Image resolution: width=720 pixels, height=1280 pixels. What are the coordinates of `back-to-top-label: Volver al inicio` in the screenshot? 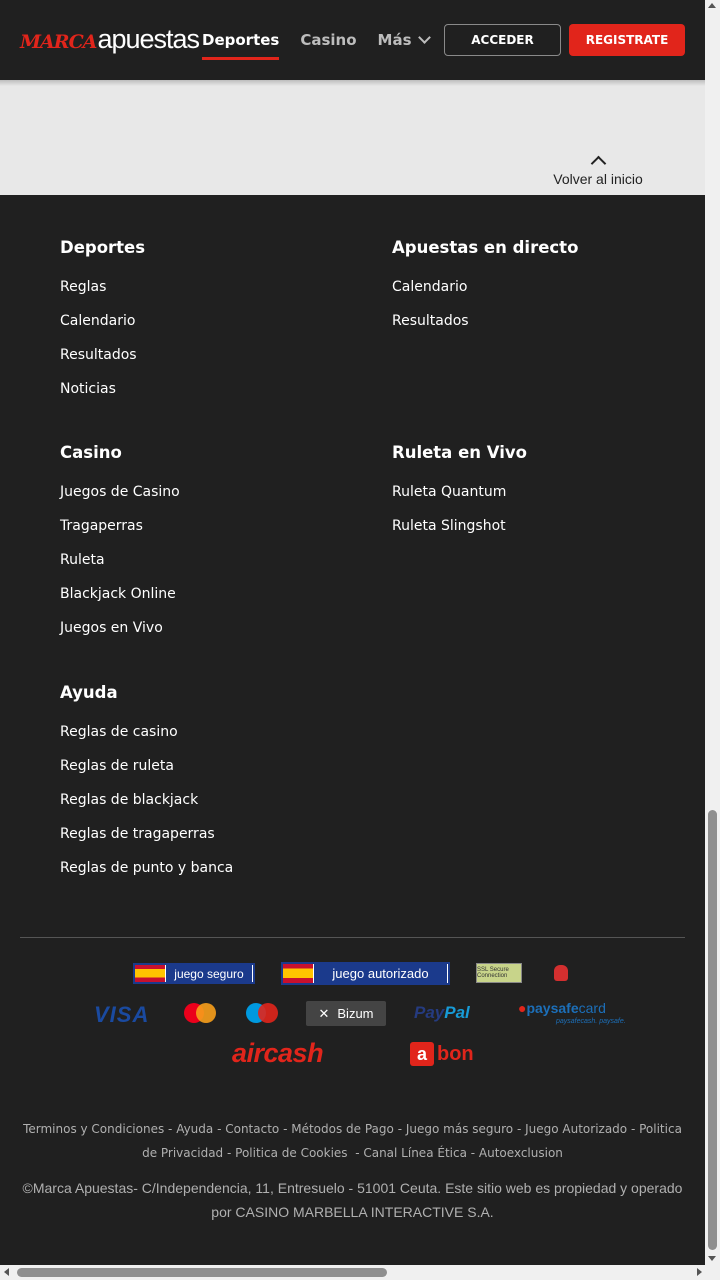 It's located at (598, 179).